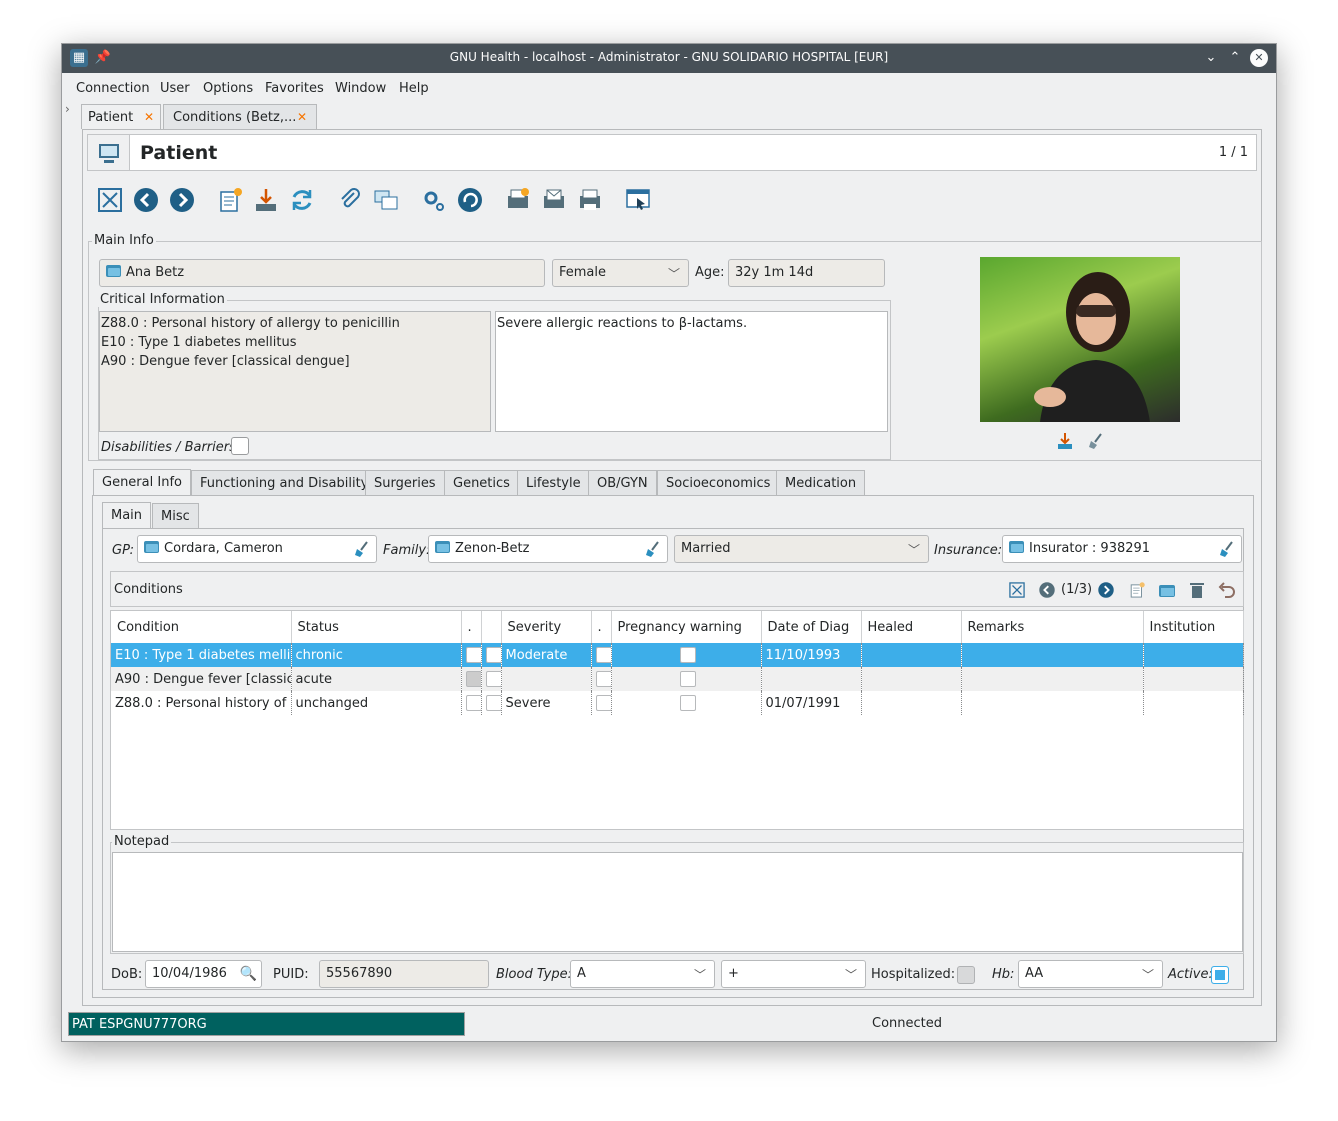 This screenshot has width=1338, height=1121. What do you see at coordinates (240, 446) in the screenshot?
I see `disabilities-checkbox` at bounding box center [240, 446].